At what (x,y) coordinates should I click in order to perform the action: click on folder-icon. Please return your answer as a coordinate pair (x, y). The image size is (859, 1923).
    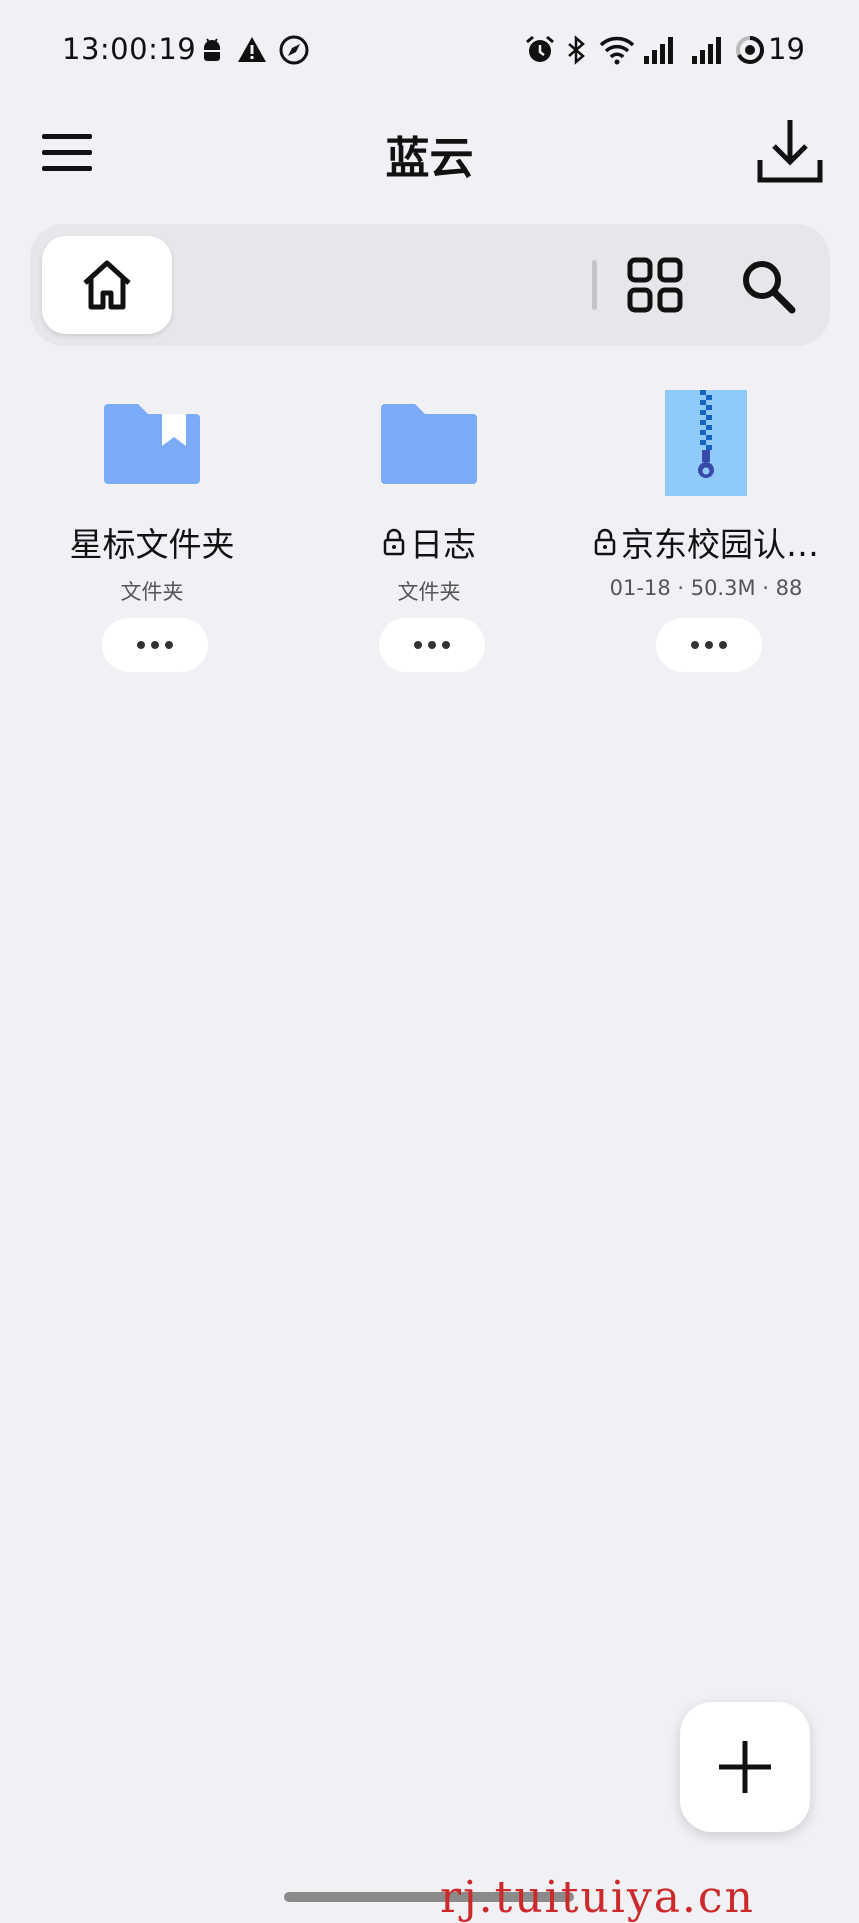
    Looking at the image, I should click on (429, 444).